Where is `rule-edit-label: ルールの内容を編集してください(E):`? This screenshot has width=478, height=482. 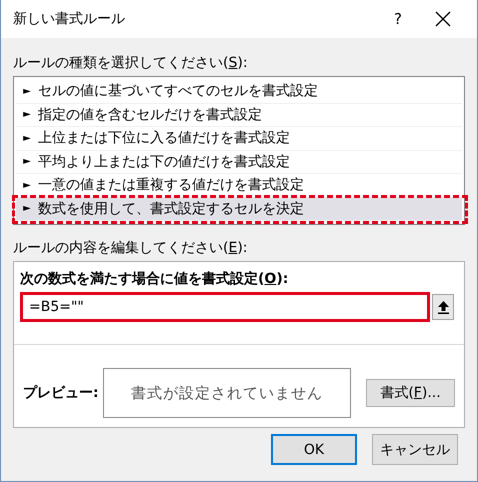 rule-edit-label: ルールの内容を編集してください(E): is located at coordinates (130, 248).